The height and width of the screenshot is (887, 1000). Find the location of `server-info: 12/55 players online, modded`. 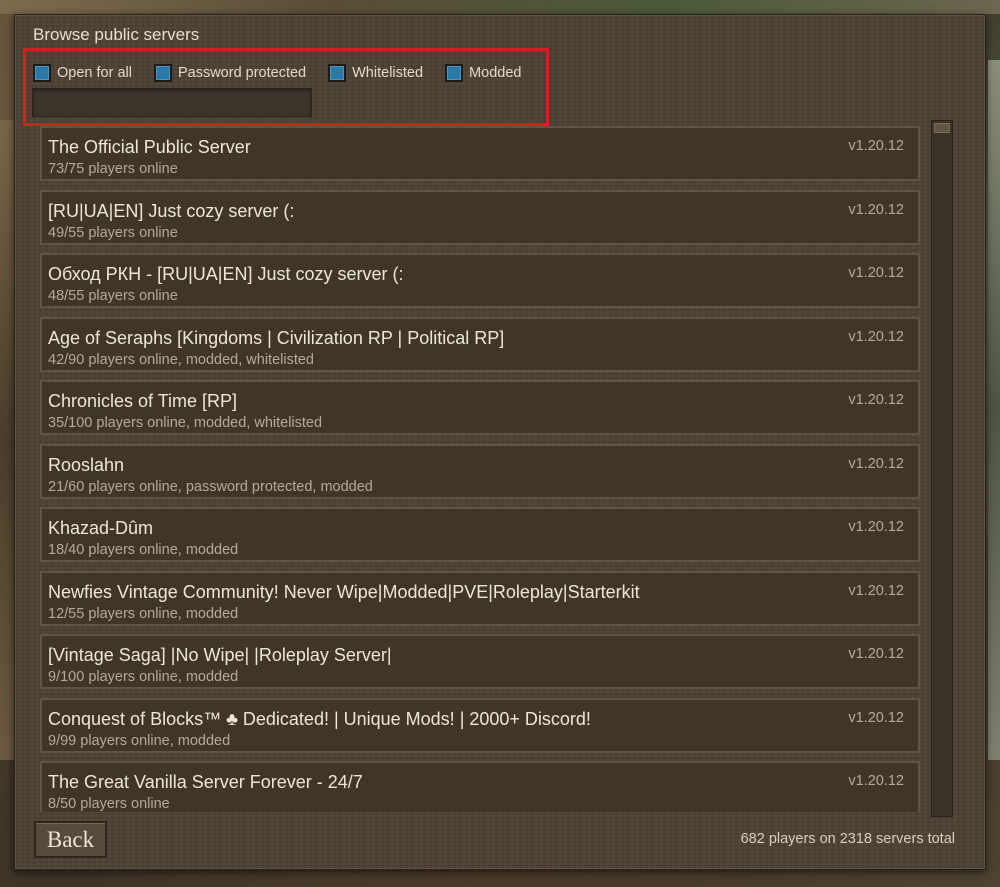

server-info: 12/55 players online, modded is located at coordinates (143, 614).